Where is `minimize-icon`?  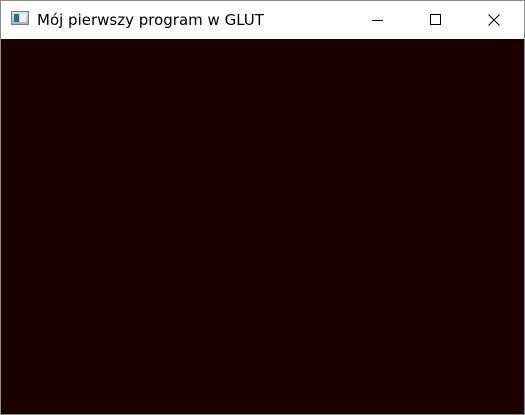
minimize-icon is located at coordinates (377, 20).